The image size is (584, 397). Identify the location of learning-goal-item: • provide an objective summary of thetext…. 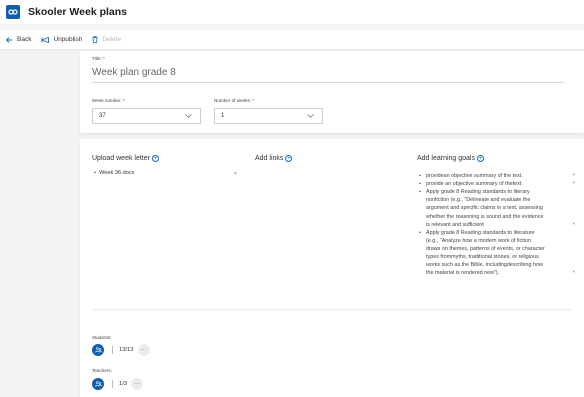
(497, 184).